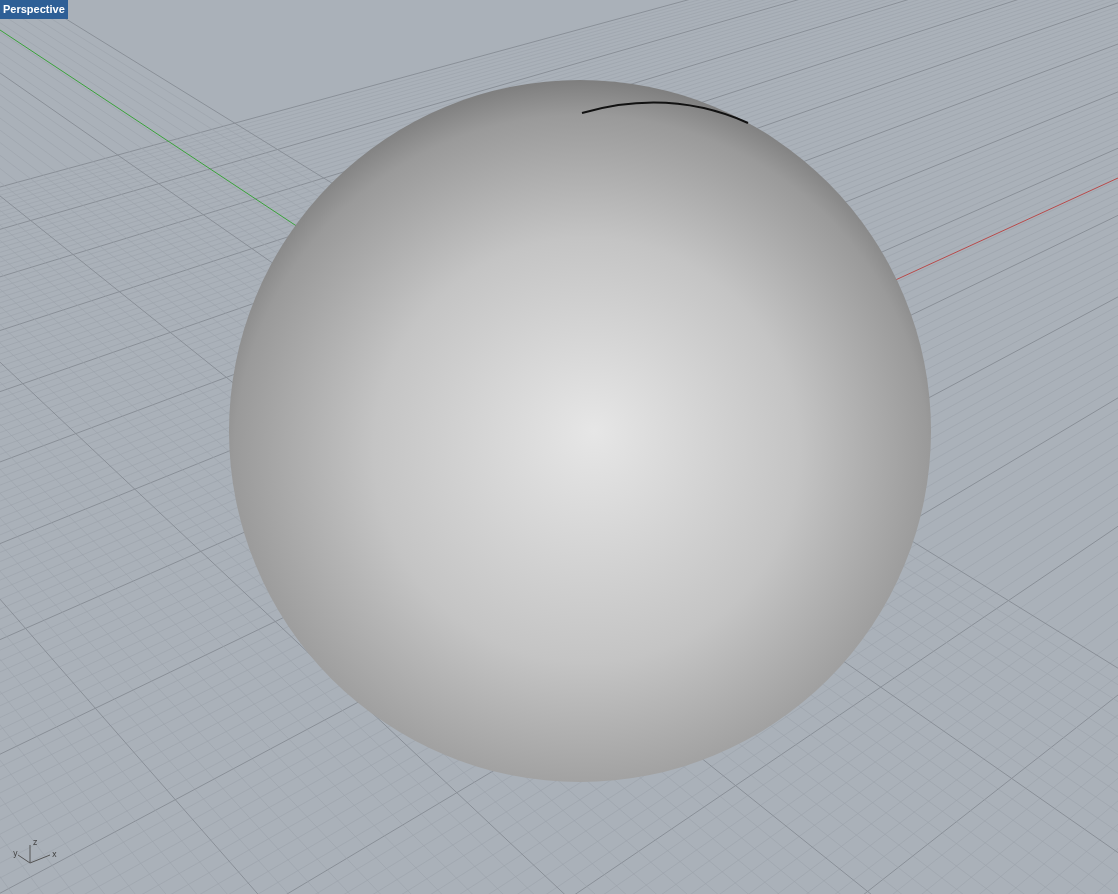 This screenshot has width=1118, height=894. I want to click on axis-label: z, so click(35, 842).